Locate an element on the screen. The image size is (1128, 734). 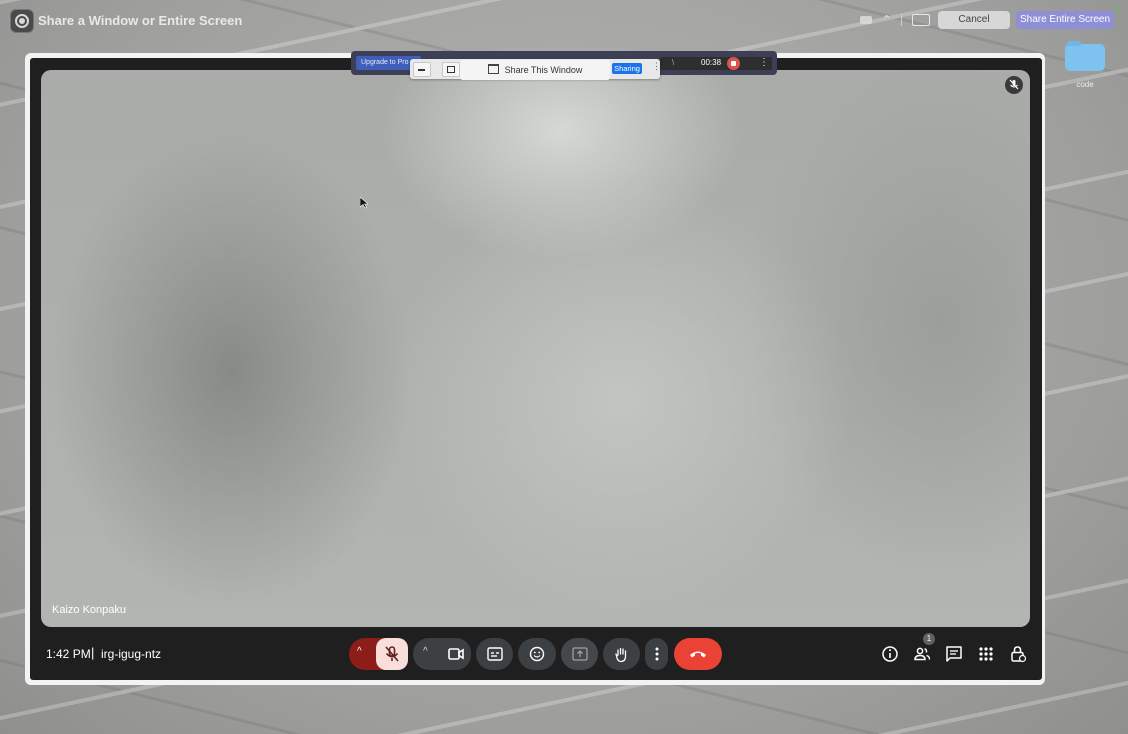
leave-call-button is located at coordinates (698, 654).